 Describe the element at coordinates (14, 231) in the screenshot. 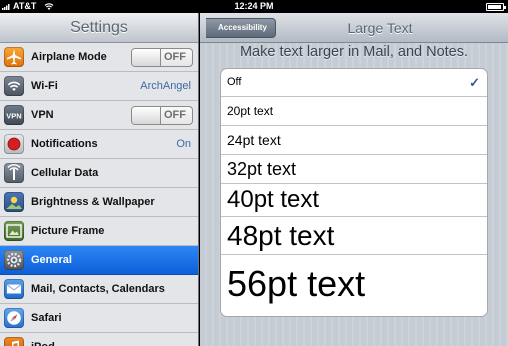

I see `picture-frame-icon` at that location.